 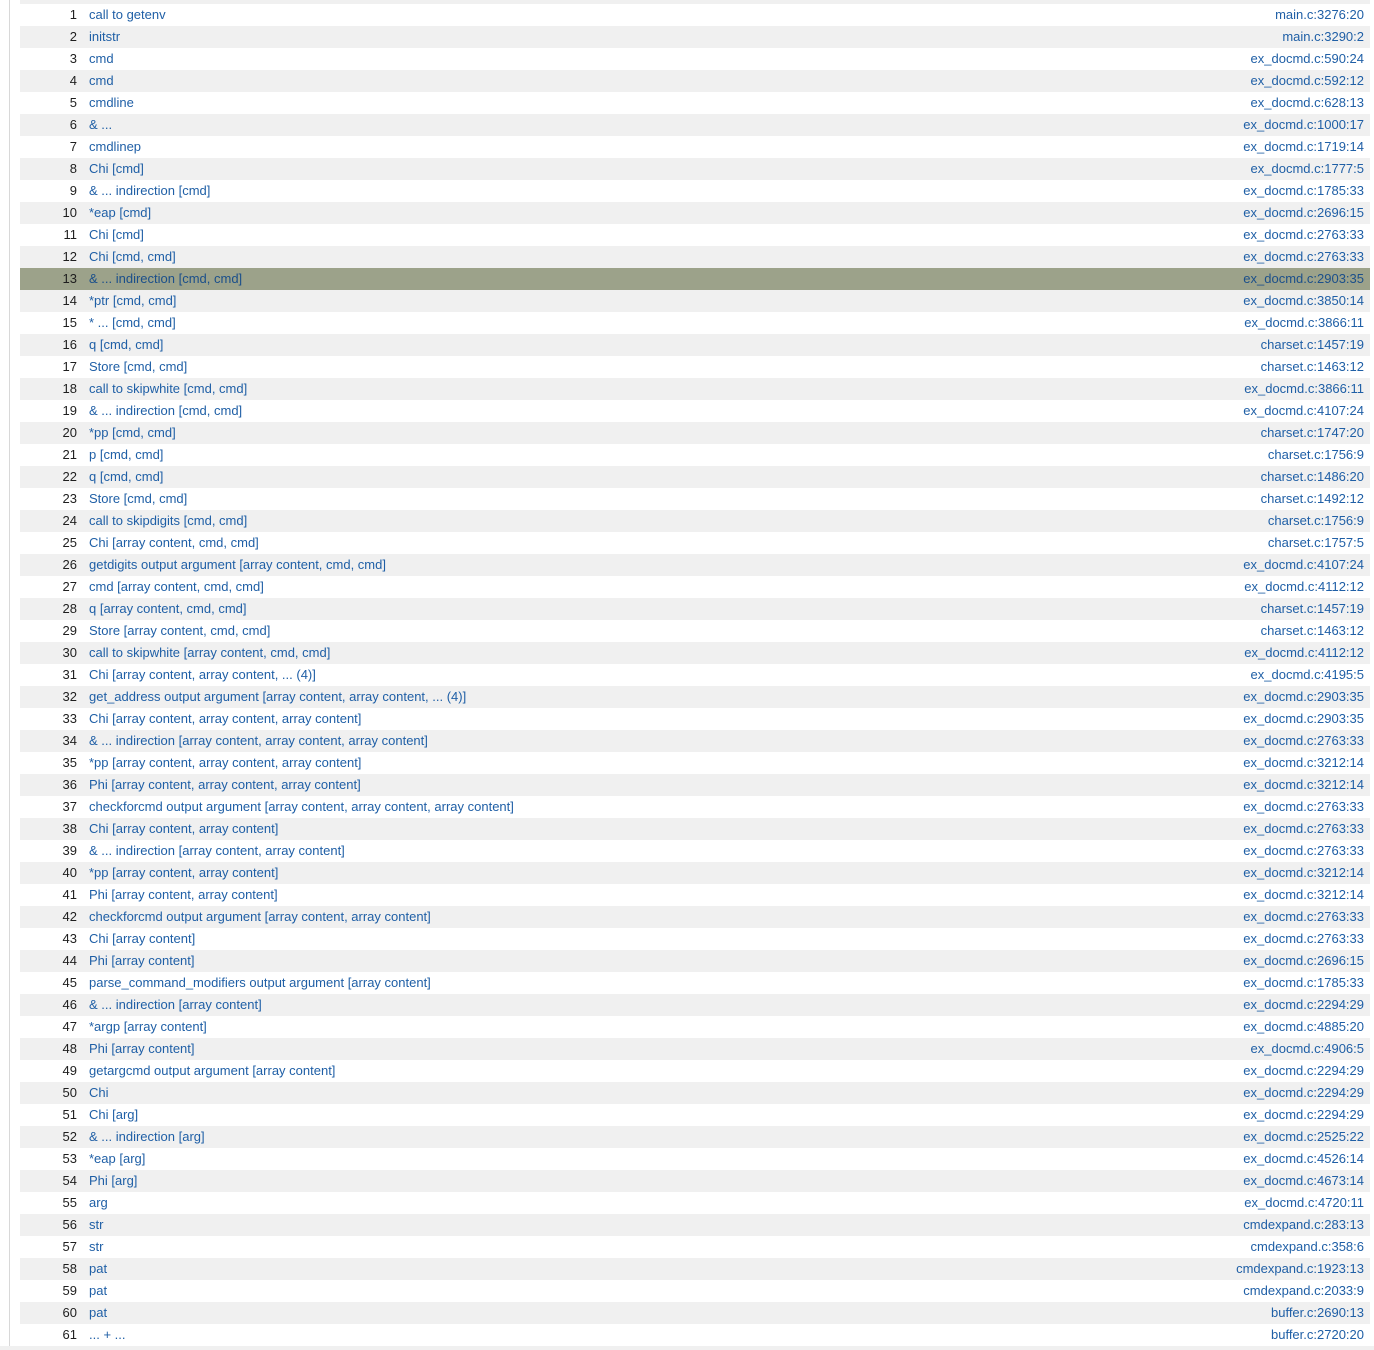 What do you see at coordinates (104, 36) in the screenshot?
I see `step-link: initstr` at bounding box center [104, 36].